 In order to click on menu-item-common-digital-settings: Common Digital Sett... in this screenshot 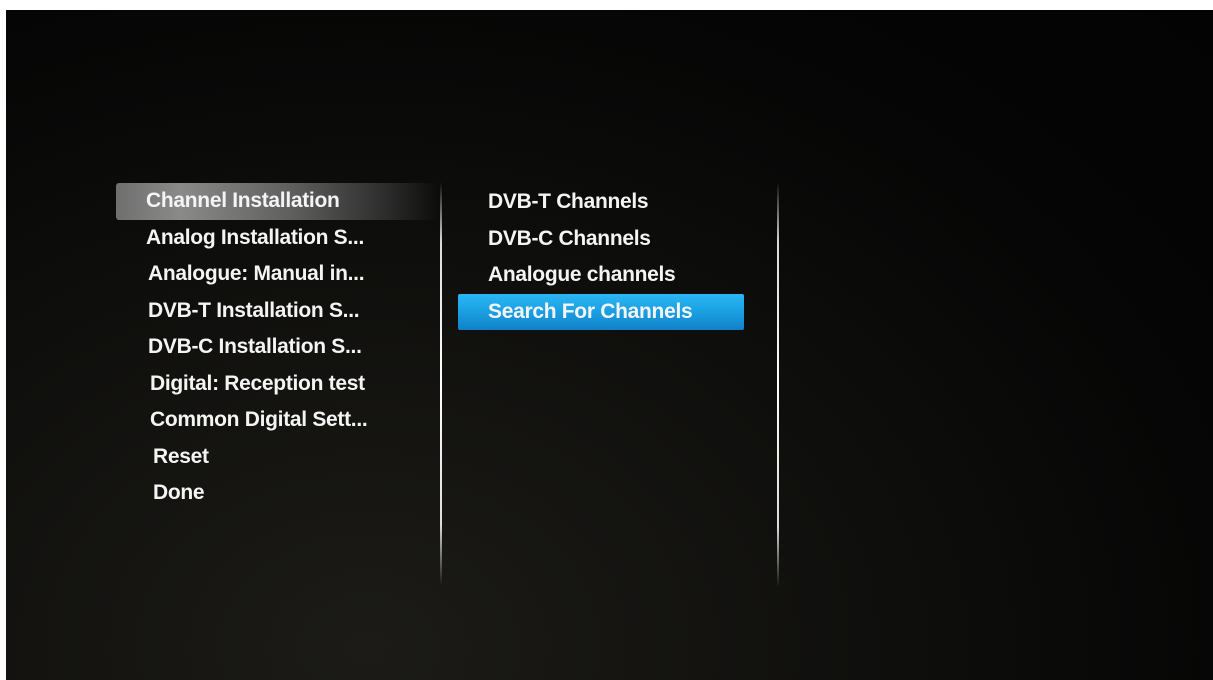, I will do `click(277, 420)`.